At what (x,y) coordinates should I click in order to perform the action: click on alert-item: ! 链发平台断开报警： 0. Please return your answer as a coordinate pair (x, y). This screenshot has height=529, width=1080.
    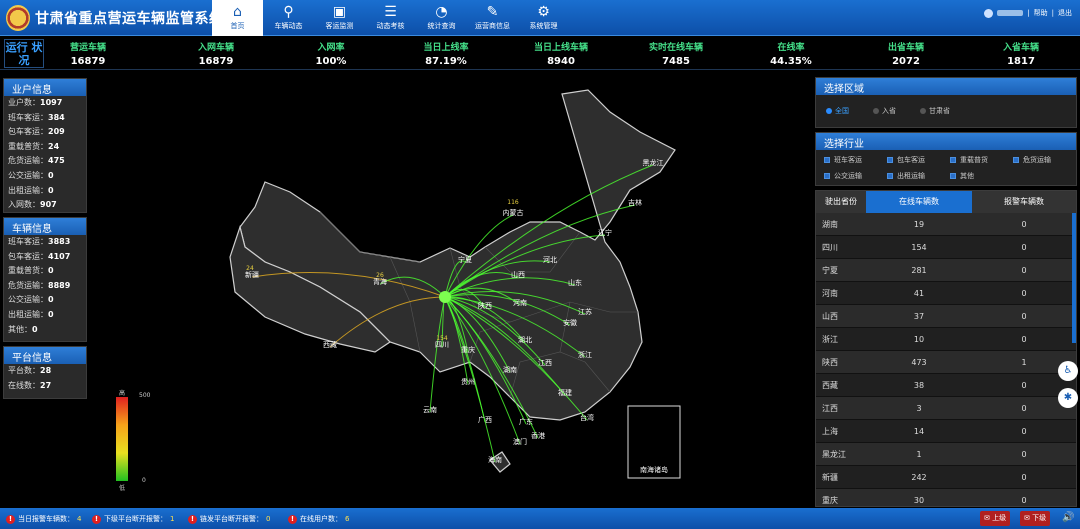
    Looking at the image, I should click on (229, 519).